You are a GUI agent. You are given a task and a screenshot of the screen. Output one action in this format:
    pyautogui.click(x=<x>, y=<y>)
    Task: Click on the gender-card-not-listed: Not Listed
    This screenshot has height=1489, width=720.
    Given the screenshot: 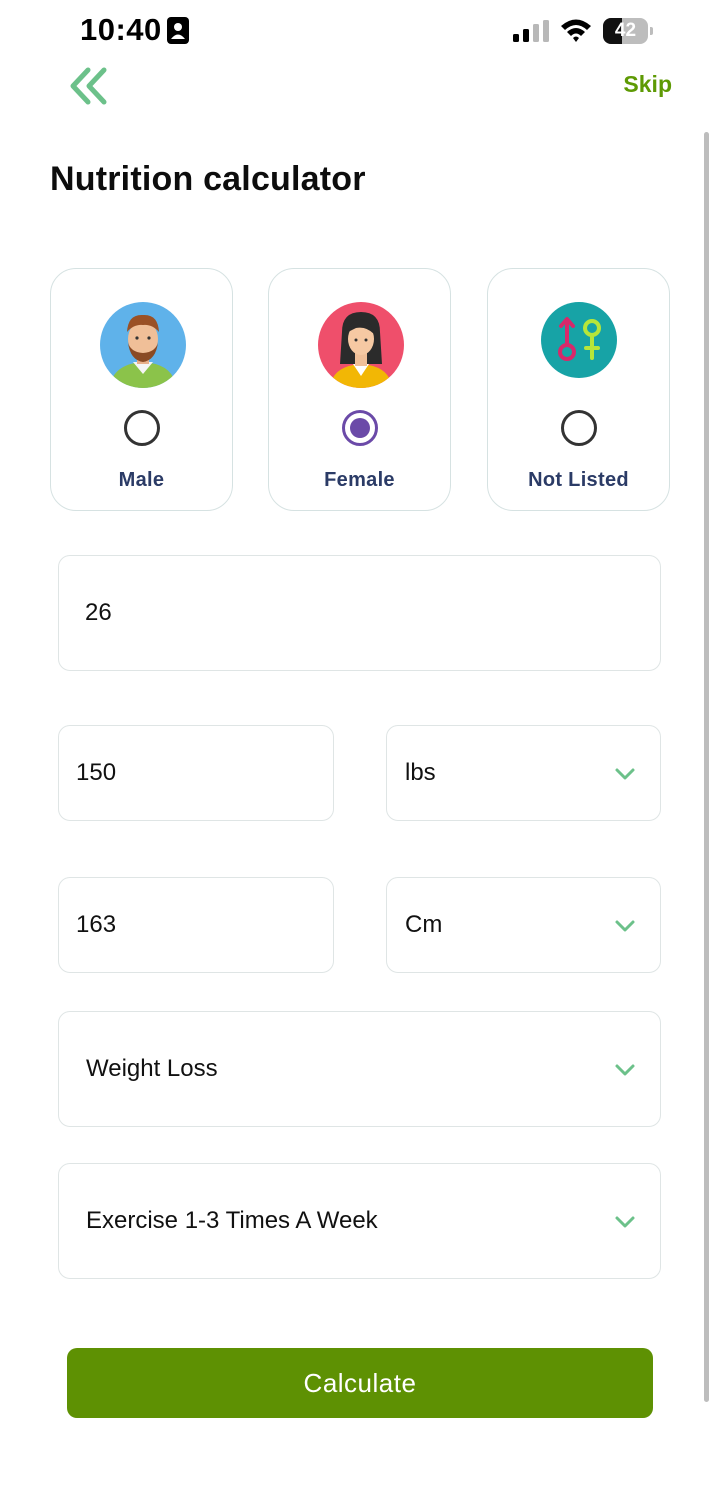 What is the action you would take?
    pyautogui.click(x=578, y=389)
    